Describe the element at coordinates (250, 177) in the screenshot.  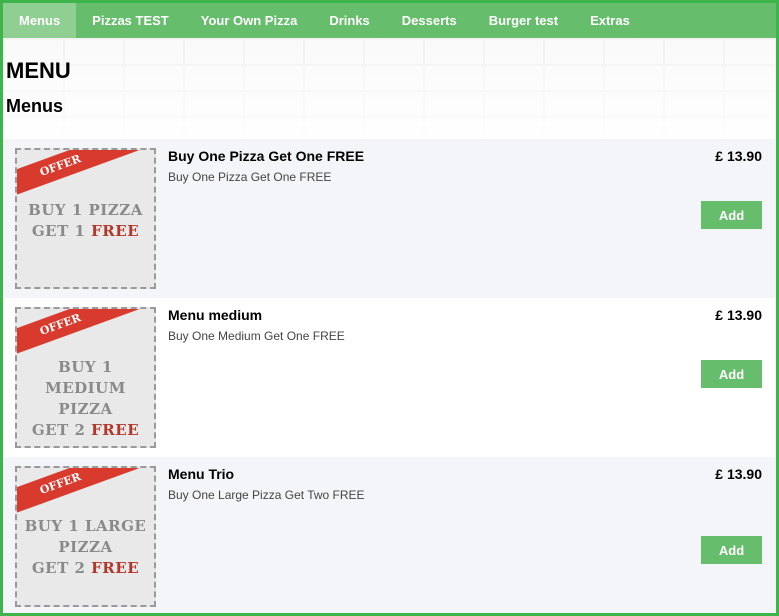
I see `item-description: Buy One Pizza Get One FREE` at that location.